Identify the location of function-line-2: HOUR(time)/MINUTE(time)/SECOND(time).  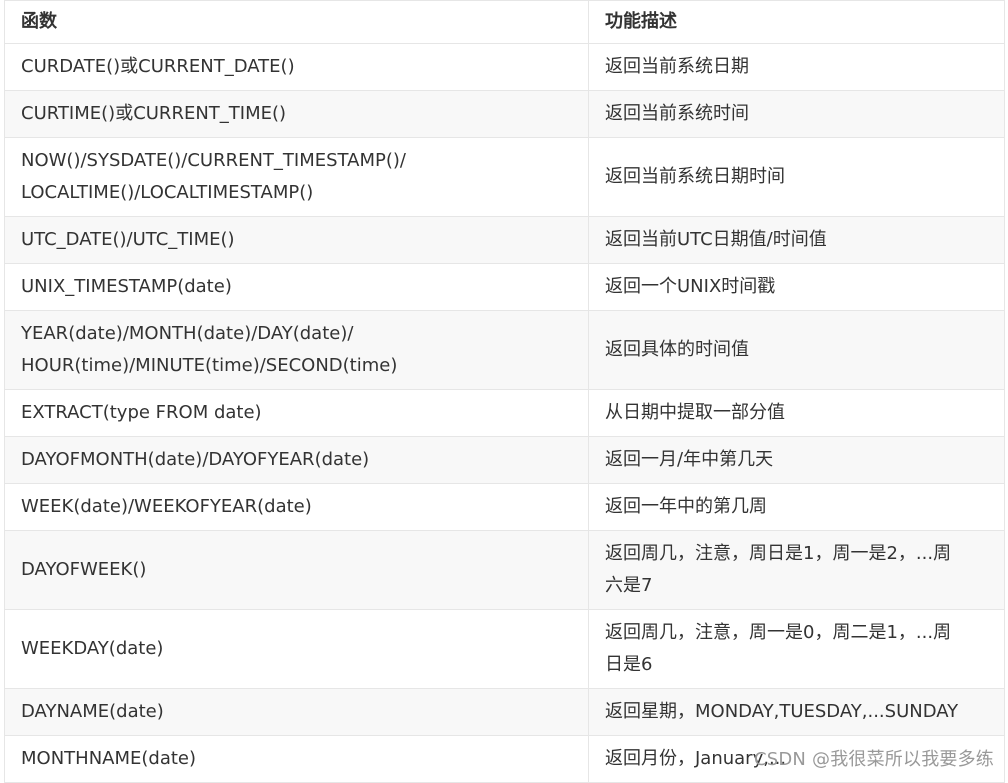
(296, 366).